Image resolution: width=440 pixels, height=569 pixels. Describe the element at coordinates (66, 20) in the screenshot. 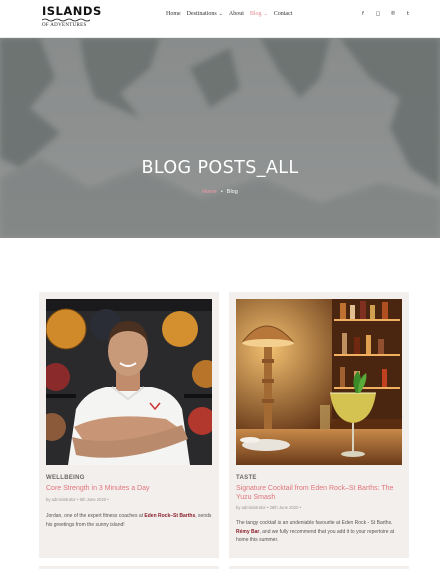

I see `logo-wave-icon` at that location.